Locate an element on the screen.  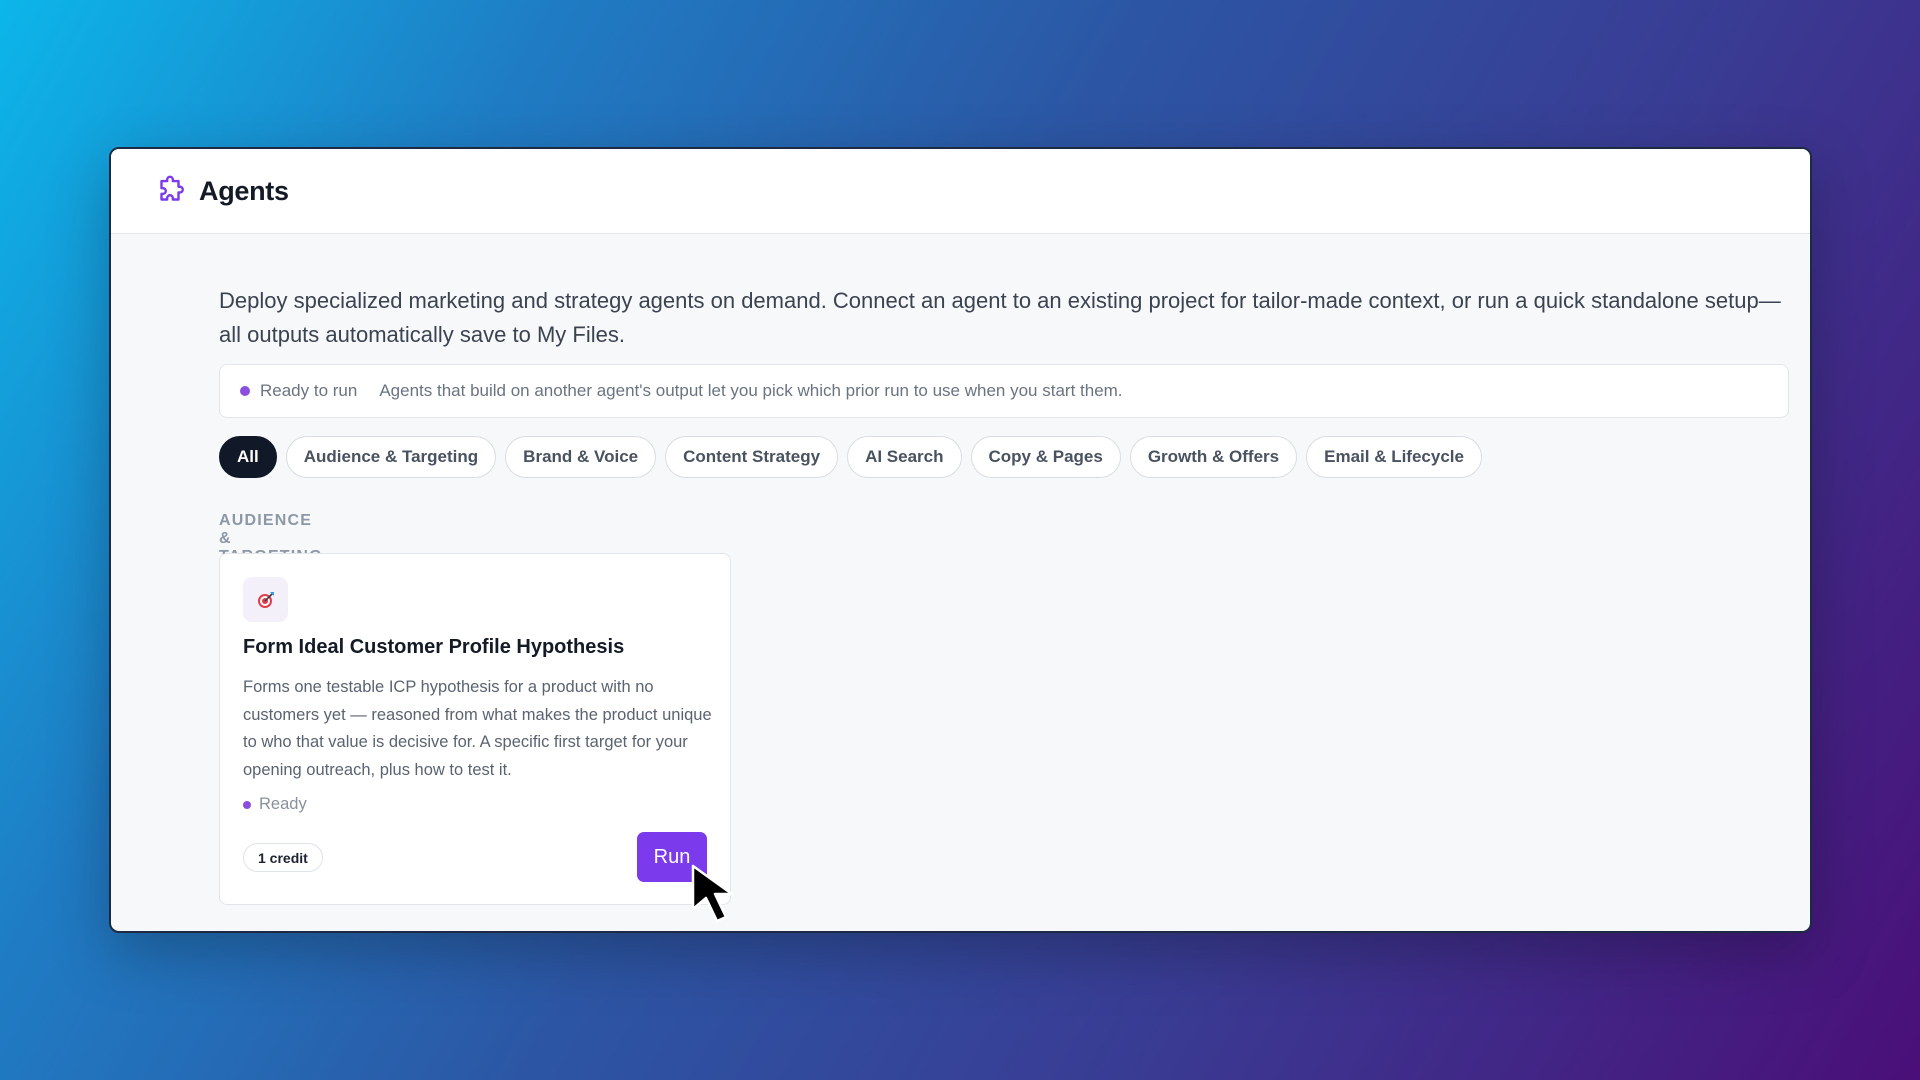
banner-status: Ready to run is located at coordinates (309, 390).